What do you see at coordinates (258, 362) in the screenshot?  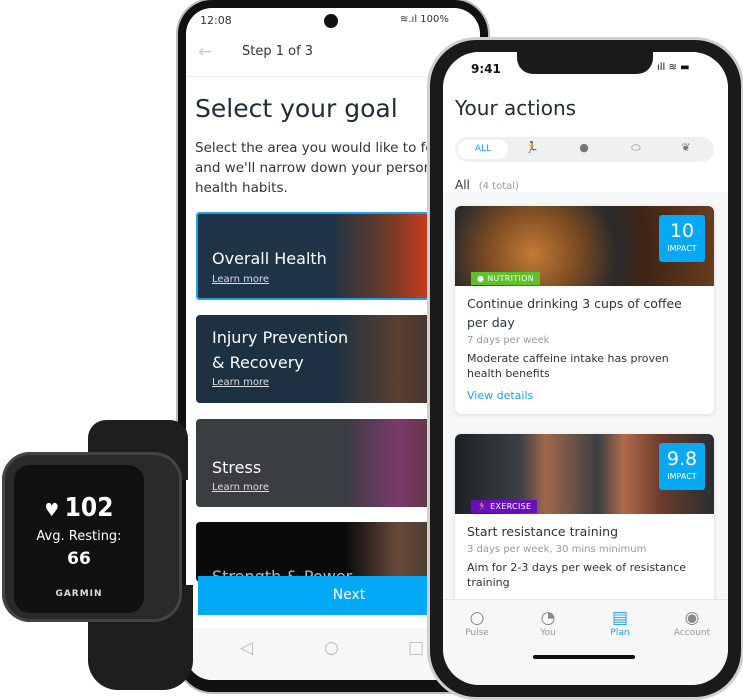 I see `goal-title: & Recovery` at bounding box center [258, 362].